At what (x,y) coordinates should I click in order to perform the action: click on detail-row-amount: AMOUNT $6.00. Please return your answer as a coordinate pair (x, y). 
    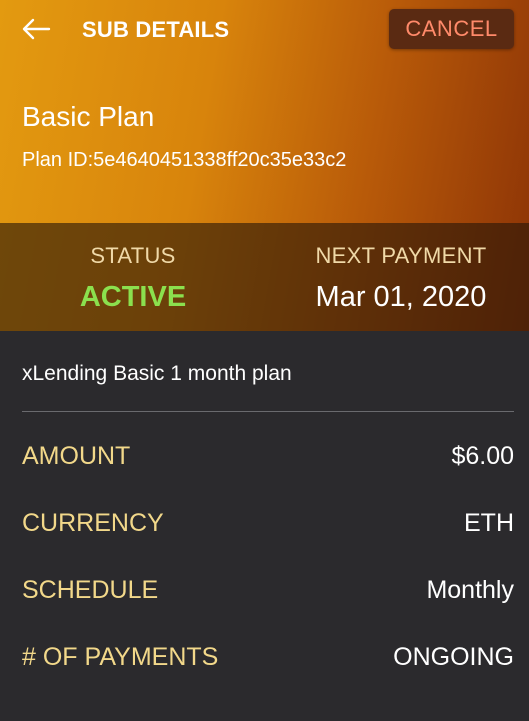
    Looking at the image, I should click on (268, 462).